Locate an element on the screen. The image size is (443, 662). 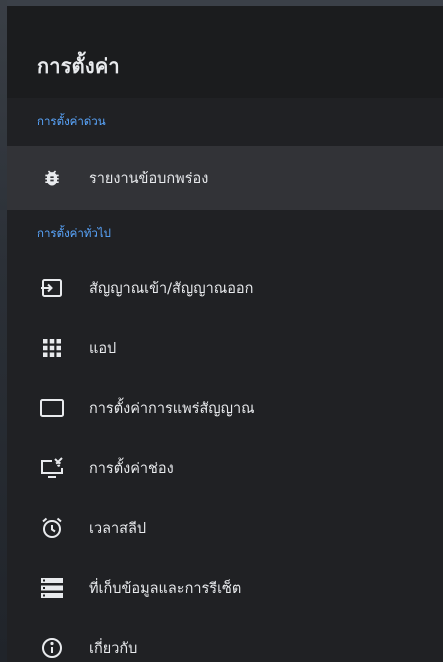
tv-screen-icon is located at coordinates (52, 408).